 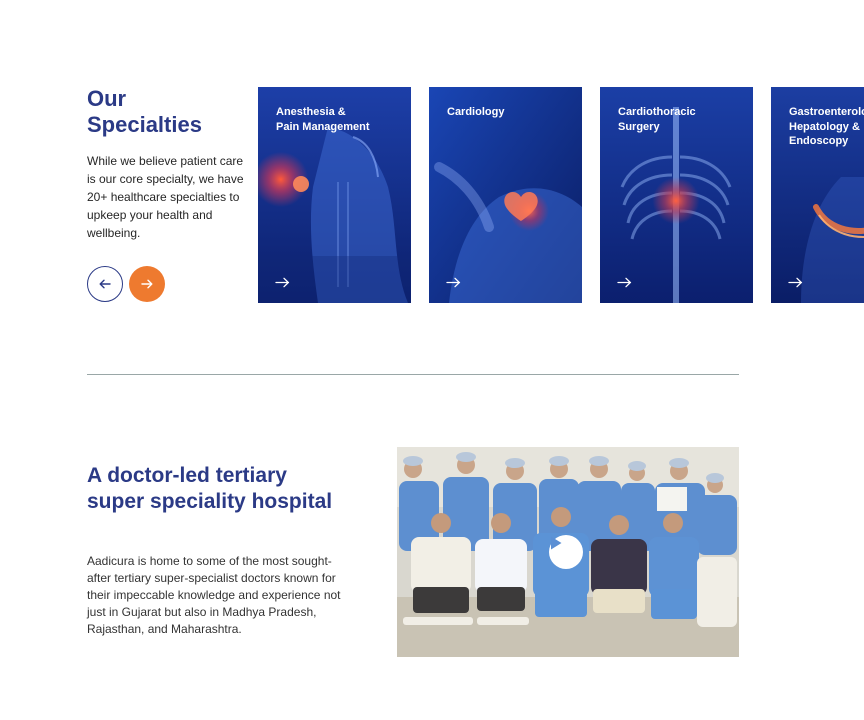 I want to click on specialty-card-title: Cardiology, so click(x=476, y=112).